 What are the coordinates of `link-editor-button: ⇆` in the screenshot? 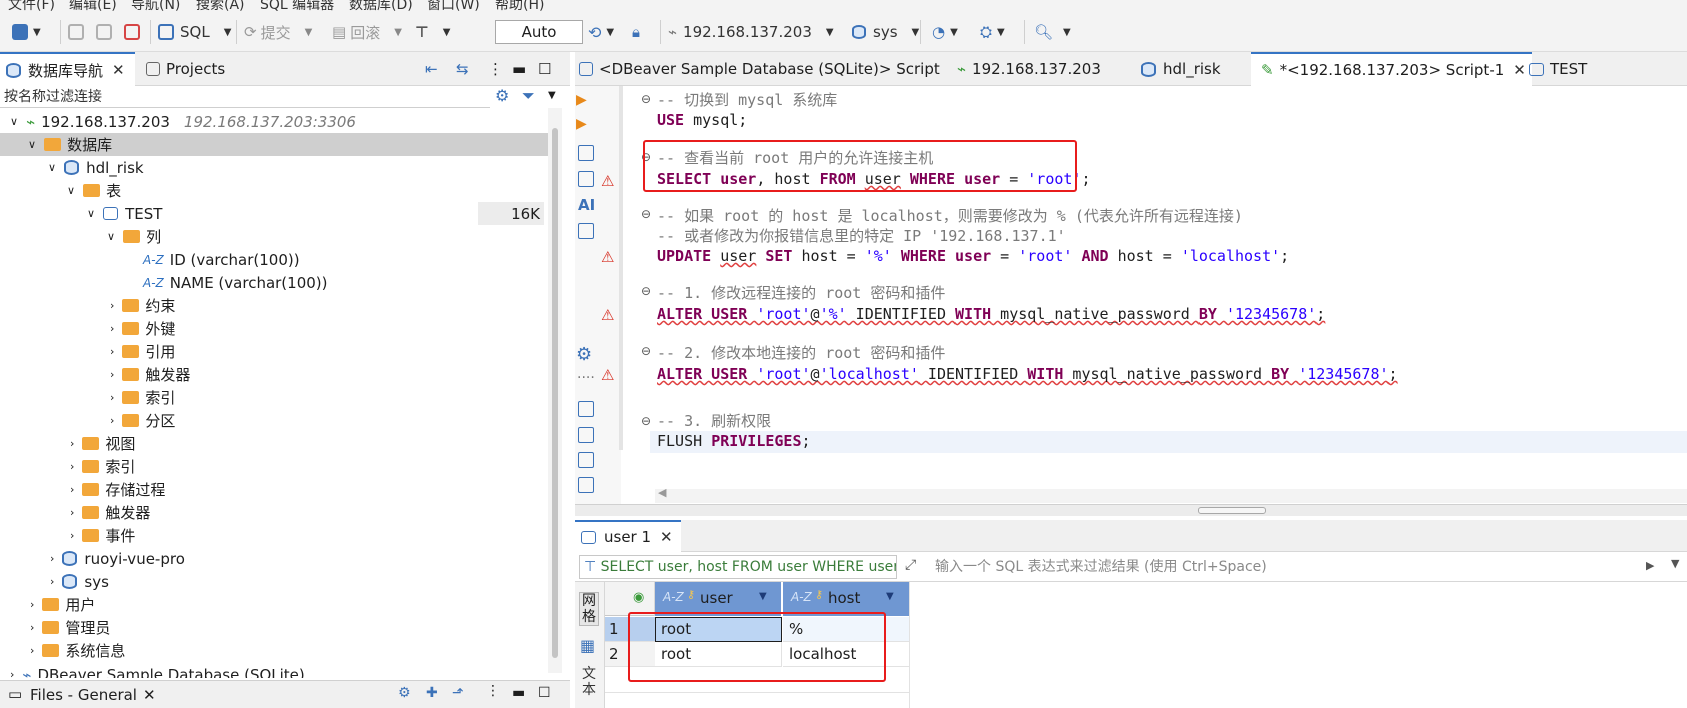 It's located at (462, 69).